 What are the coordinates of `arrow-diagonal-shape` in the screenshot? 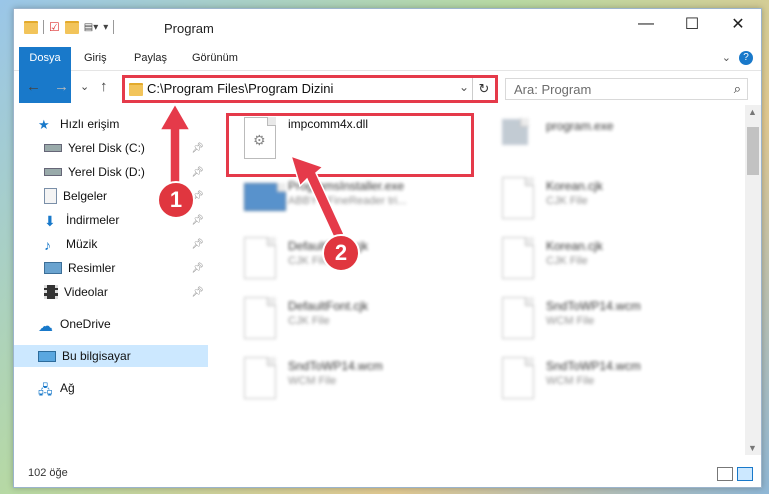 It's located at (317, 198).